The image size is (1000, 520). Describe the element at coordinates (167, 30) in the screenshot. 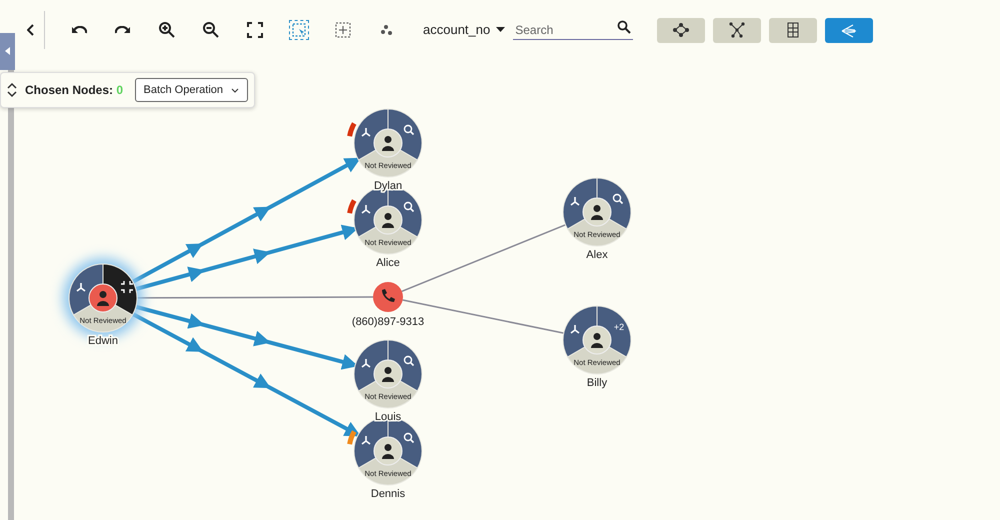

I see `zoom-in-icon` at that location.